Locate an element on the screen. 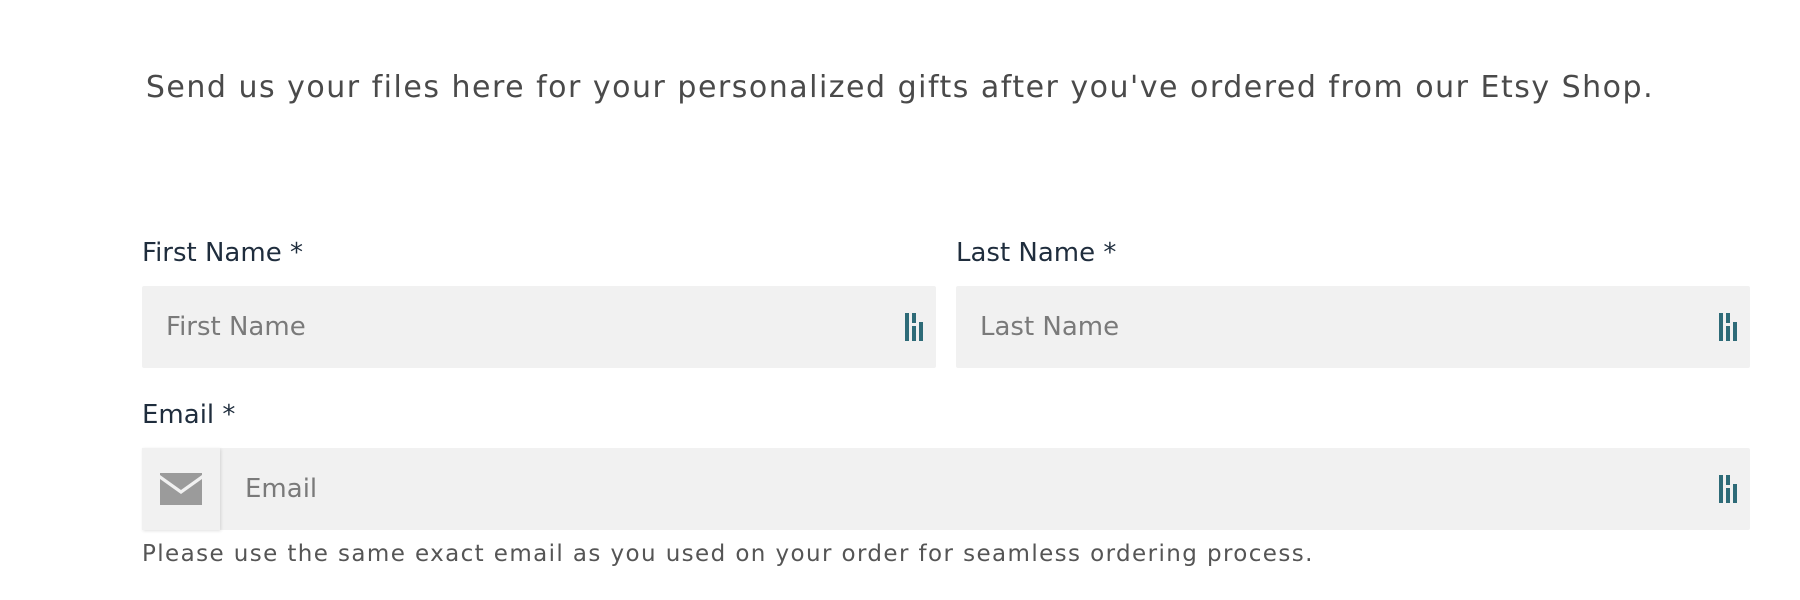 The image size is (1800, 600). last-name-field: Last Name is located at coordinates (1353, 327).